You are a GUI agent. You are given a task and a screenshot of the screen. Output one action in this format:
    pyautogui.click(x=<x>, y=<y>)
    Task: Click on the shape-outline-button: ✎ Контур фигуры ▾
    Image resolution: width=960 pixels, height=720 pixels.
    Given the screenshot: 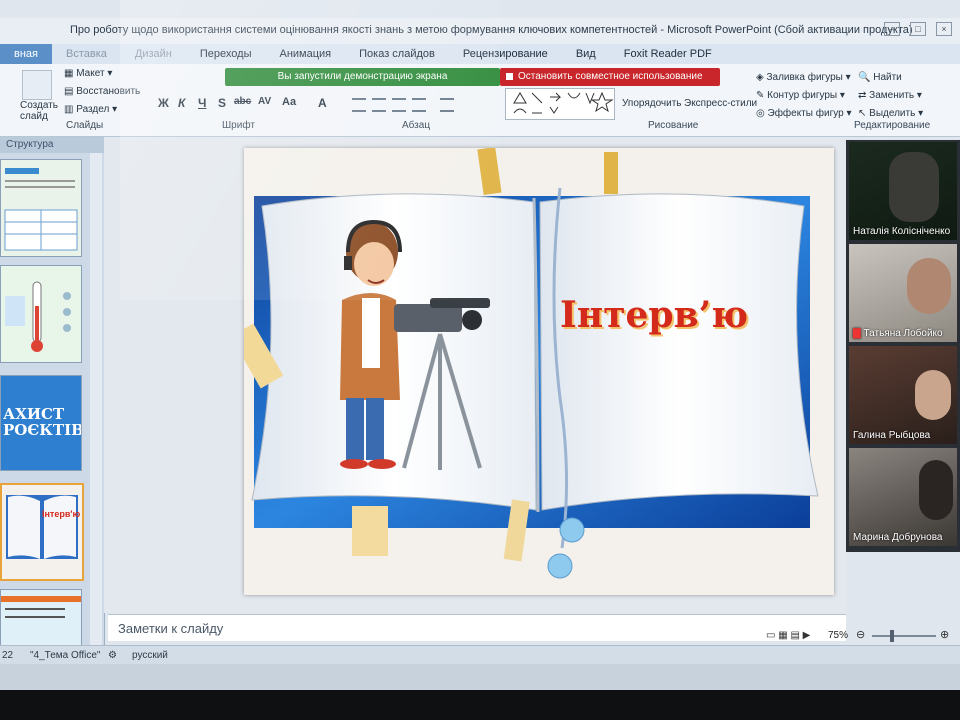 What is the action you would take?
    pyautogui.click(x=800, y=95)
    